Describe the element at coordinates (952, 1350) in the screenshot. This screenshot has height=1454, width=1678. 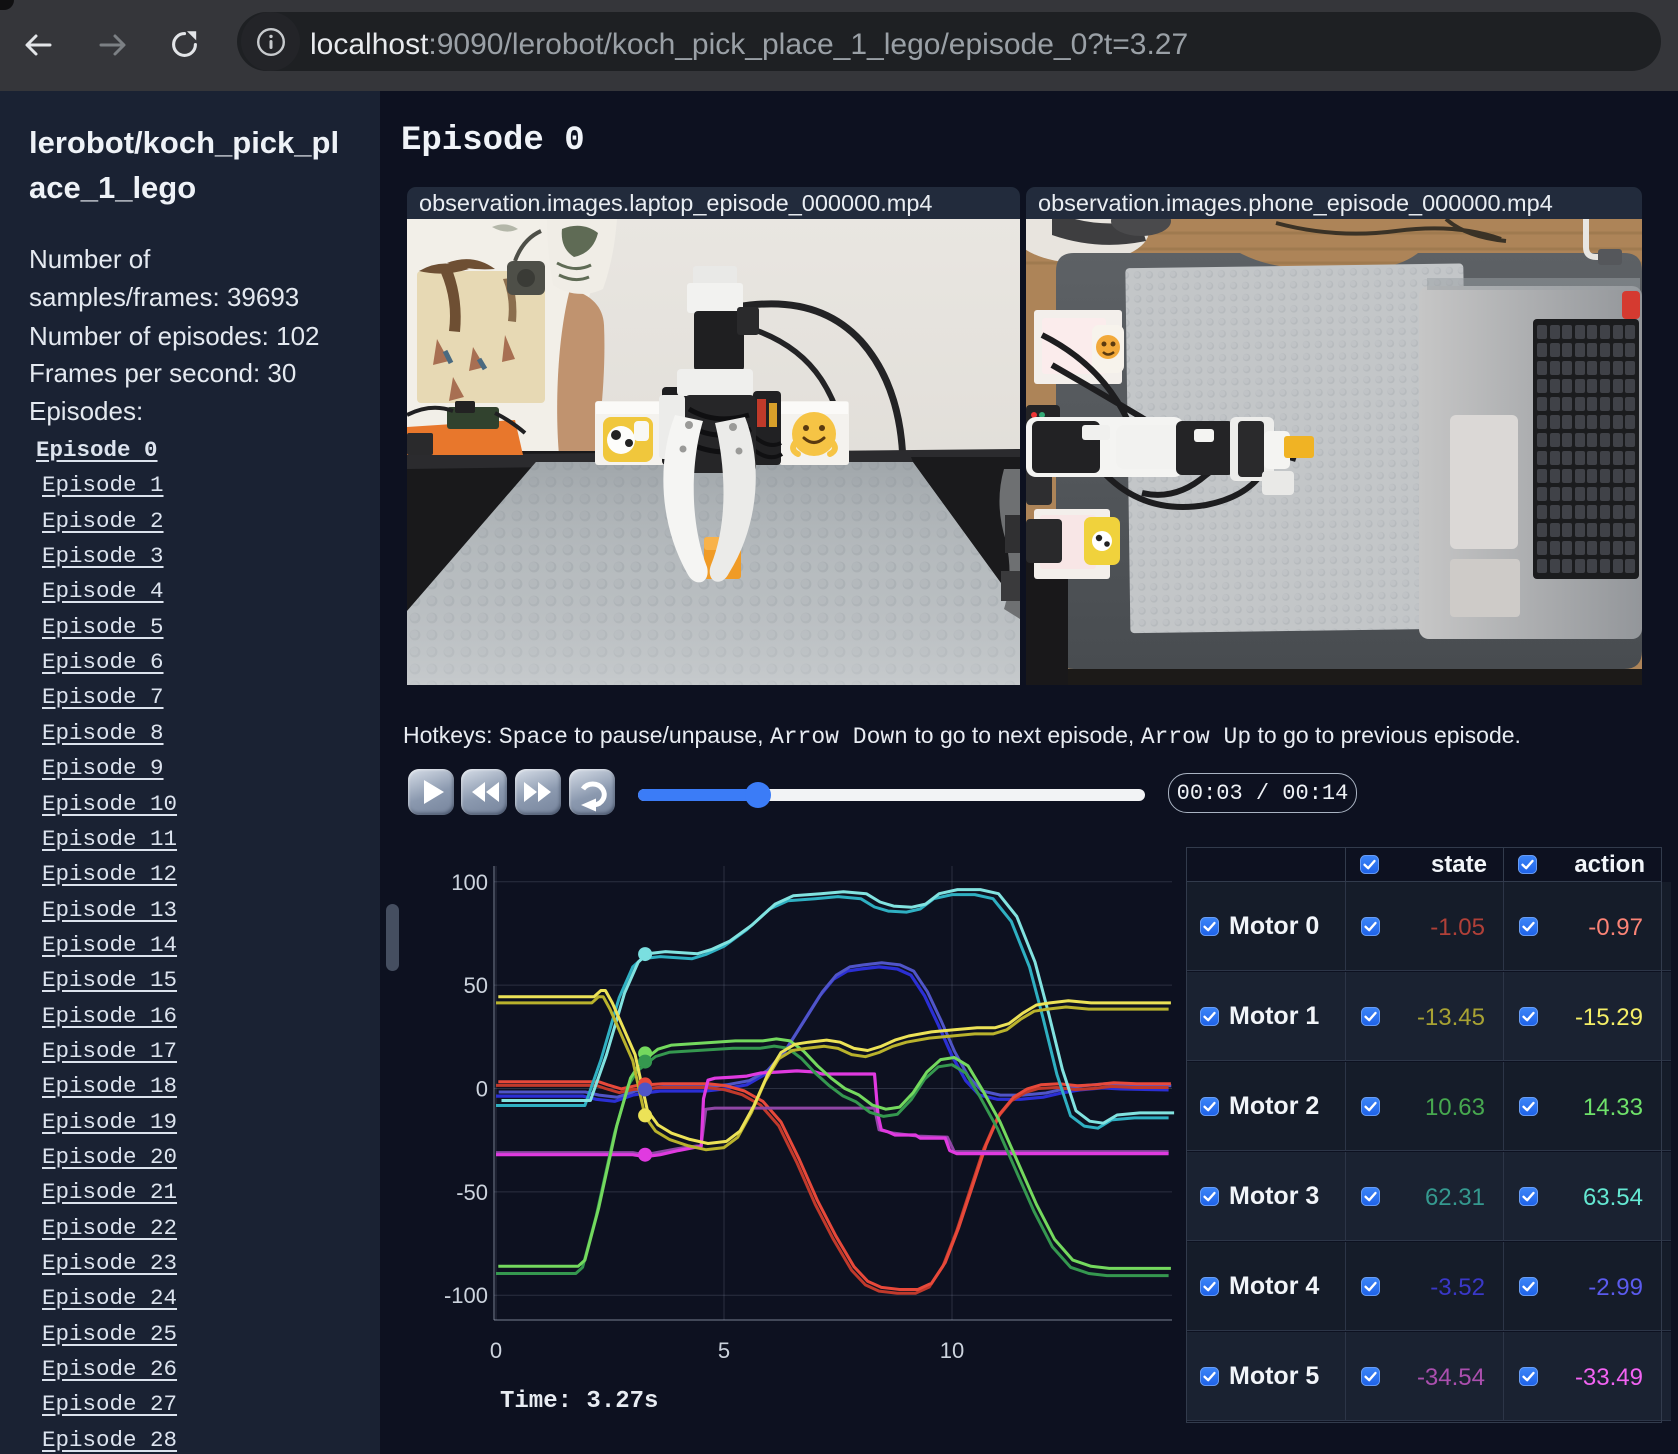
I see `svg-text: 10` at that location.